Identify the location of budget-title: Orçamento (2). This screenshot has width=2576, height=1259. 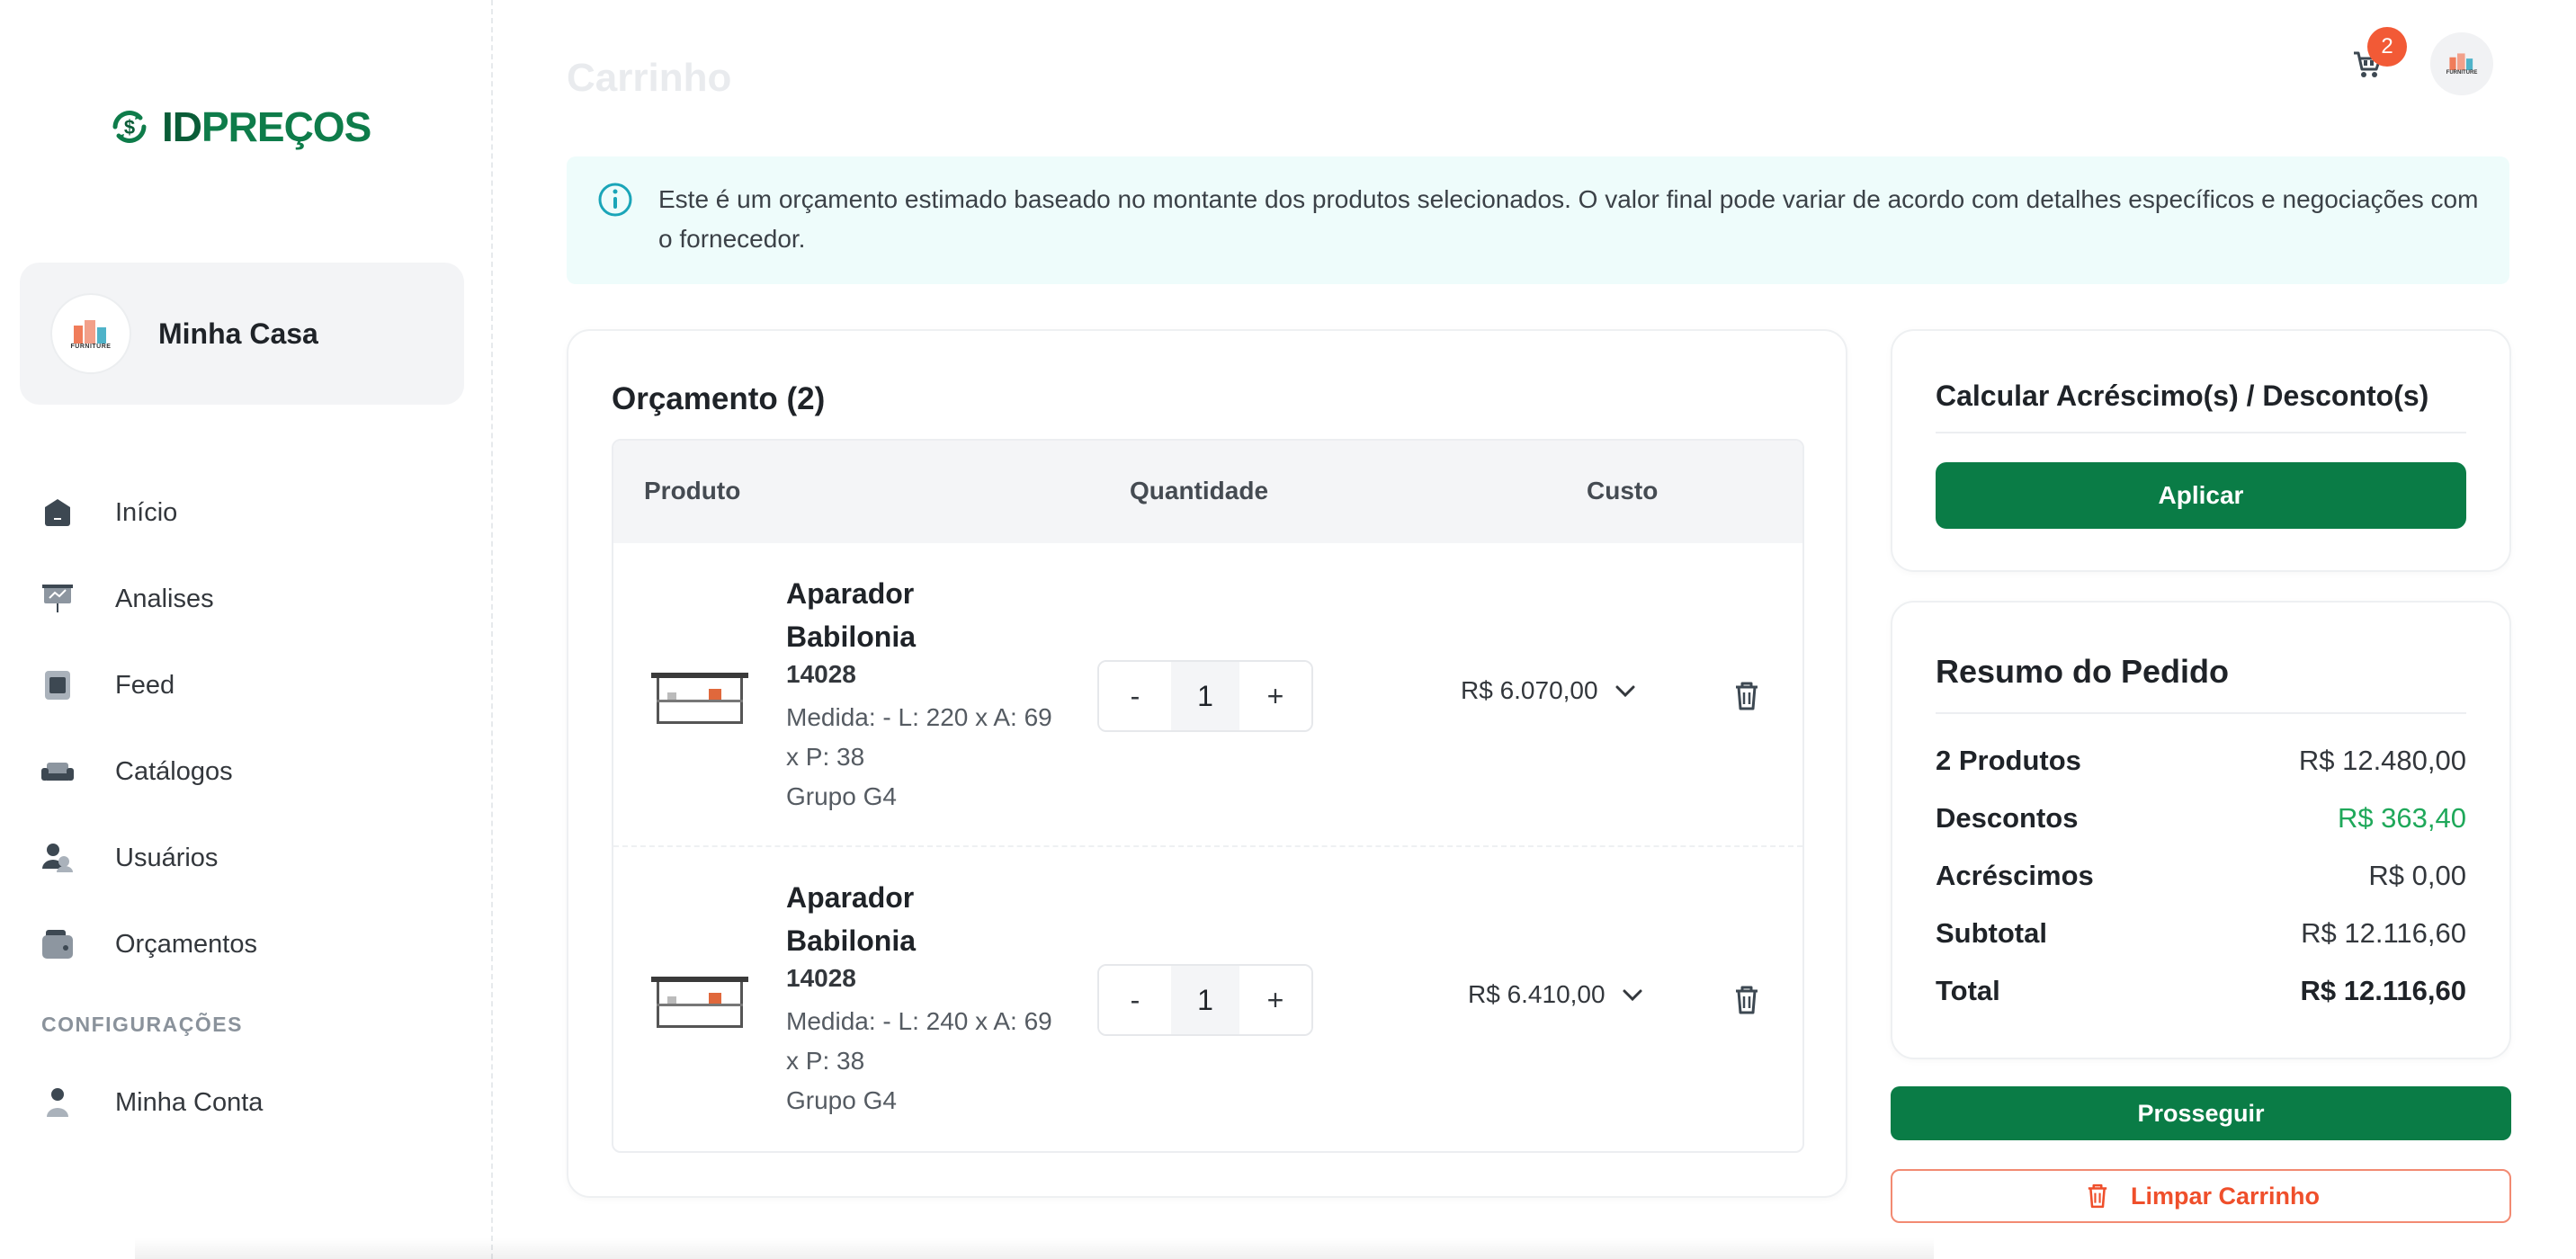
(719, 398).